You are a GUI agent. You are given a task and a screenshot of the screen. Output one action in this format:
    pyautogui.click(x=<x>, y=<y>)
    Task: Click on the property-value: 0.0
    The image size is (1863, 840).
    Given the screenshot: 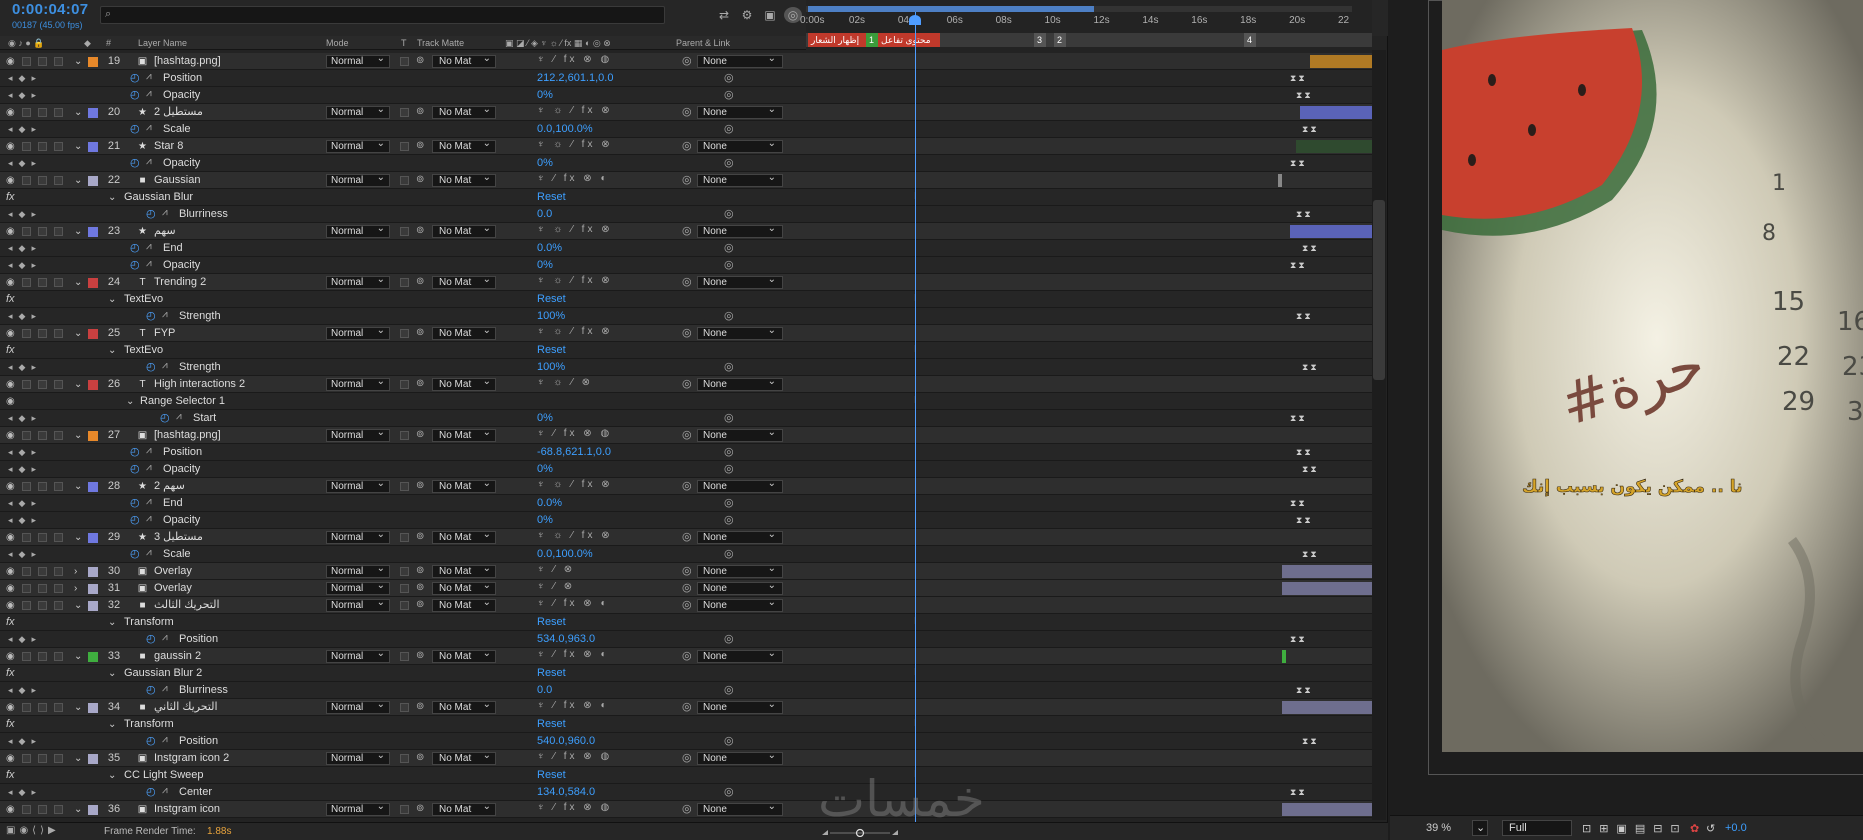 What is the action you would take?
    pyautogui.click(x=544, y=214)
    